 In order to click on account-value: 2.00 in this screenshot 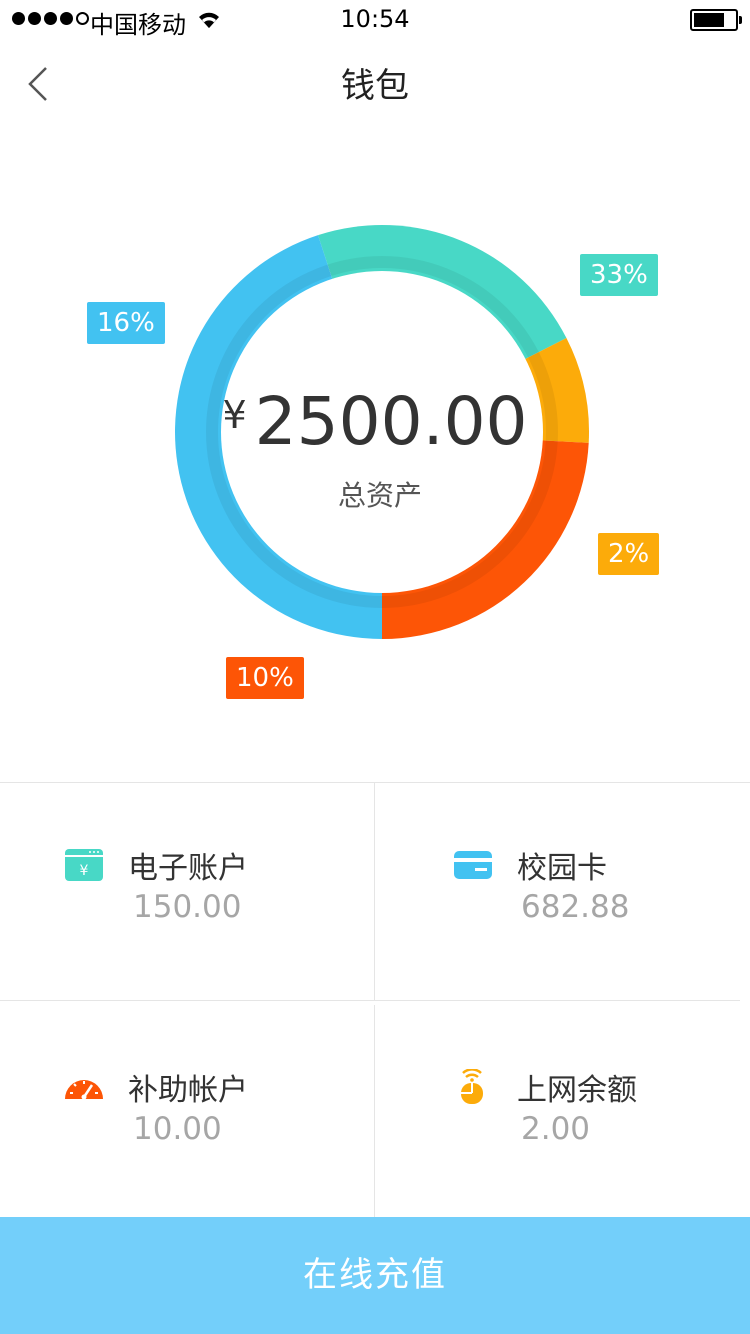, I will do `click(556, 1129)`.